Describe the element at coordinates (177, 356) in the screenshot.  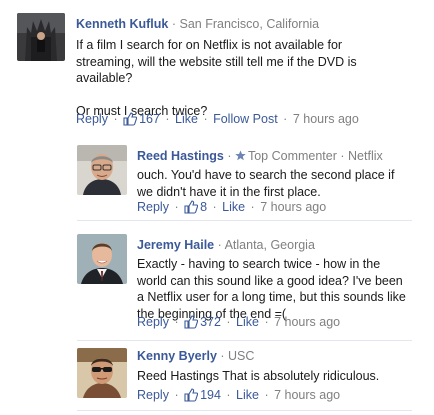
I see `author-name: Kenny Byerly` at that location.